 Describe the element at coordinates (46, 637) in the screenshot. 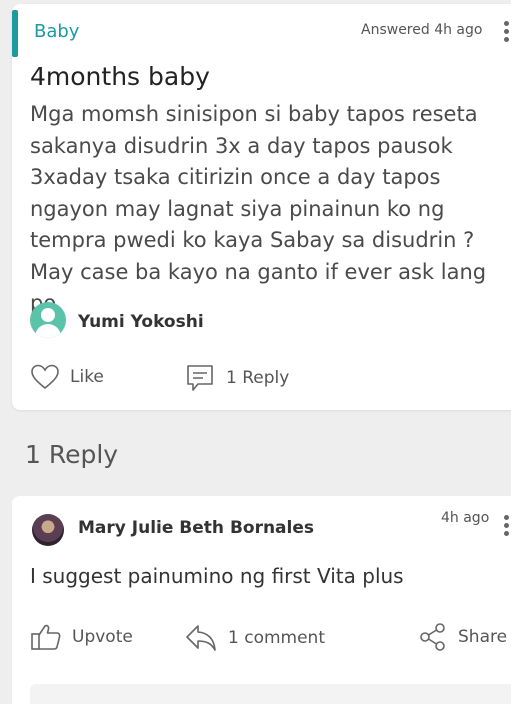

I see `thumbs-up-icon` at that location.